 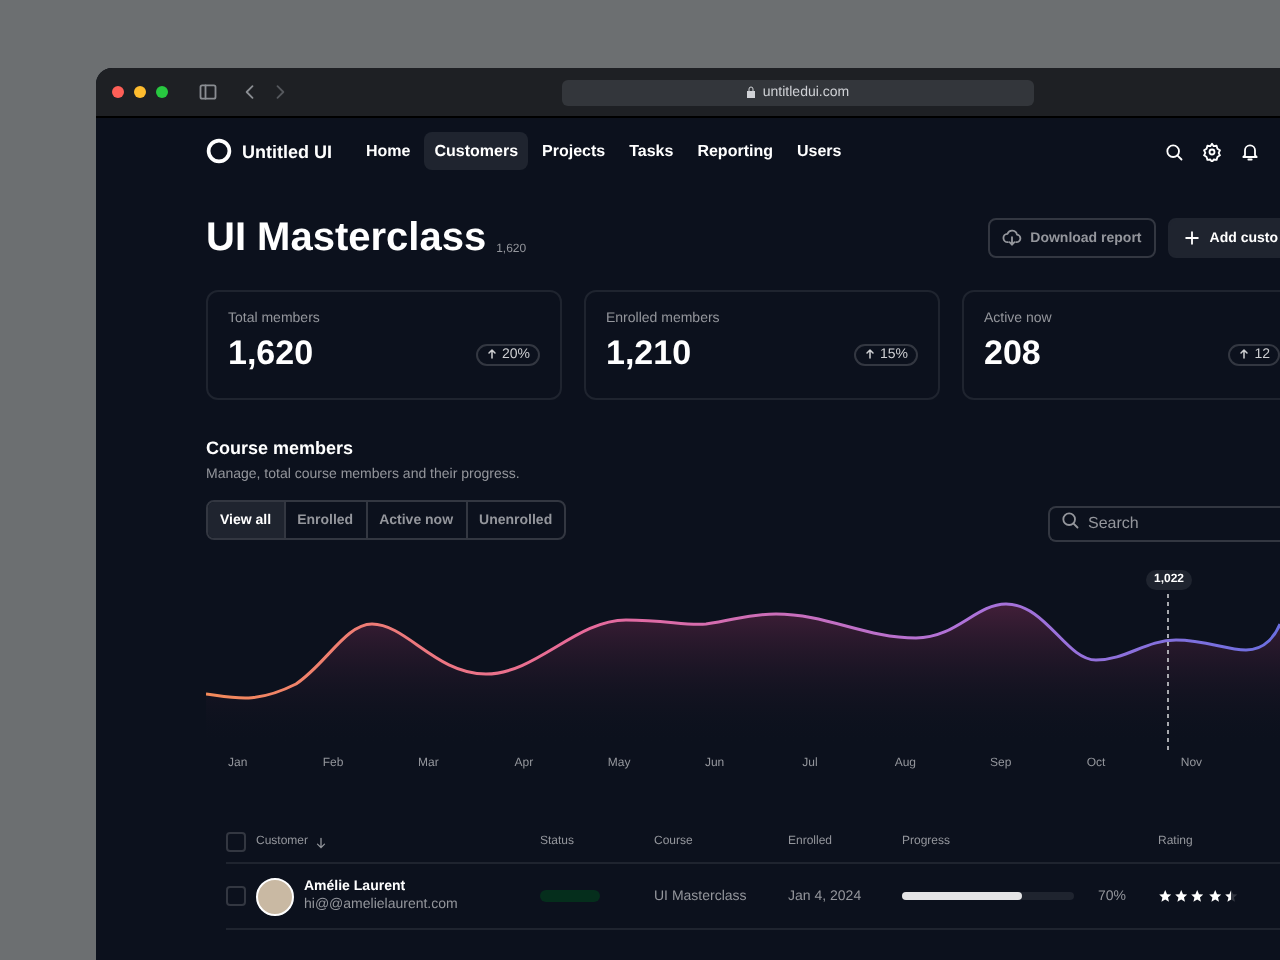 I want to click on row-checkbox, so click(x=236, y=896).